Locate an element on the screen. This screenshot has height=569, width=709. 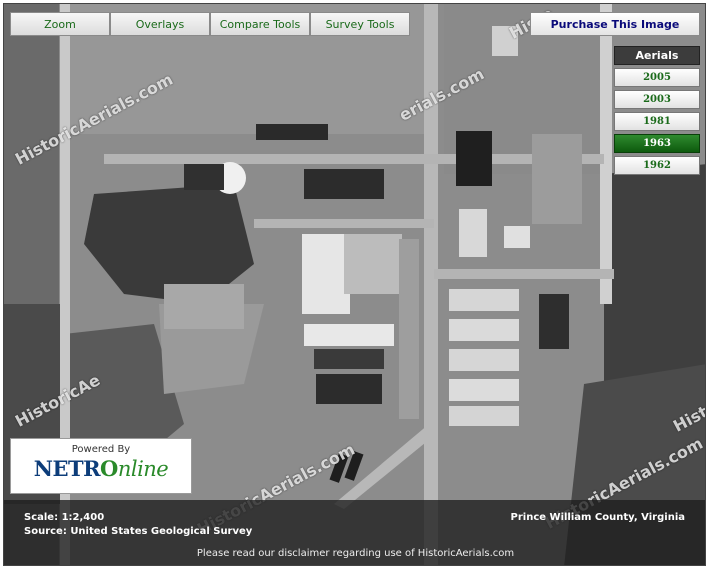
survey-tools-button: Survey Tools is located at coordinates (360, 24).